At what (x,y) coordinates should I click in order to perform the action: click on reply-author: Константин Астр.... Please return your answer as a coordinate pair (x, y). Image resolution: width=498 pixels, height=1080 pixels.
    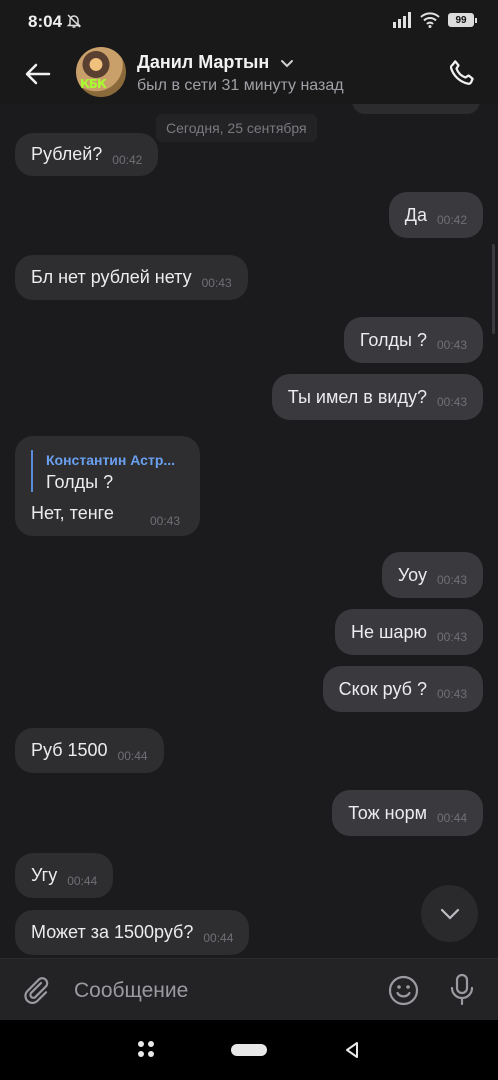
    Looking at the image, I should click on (116, 460).